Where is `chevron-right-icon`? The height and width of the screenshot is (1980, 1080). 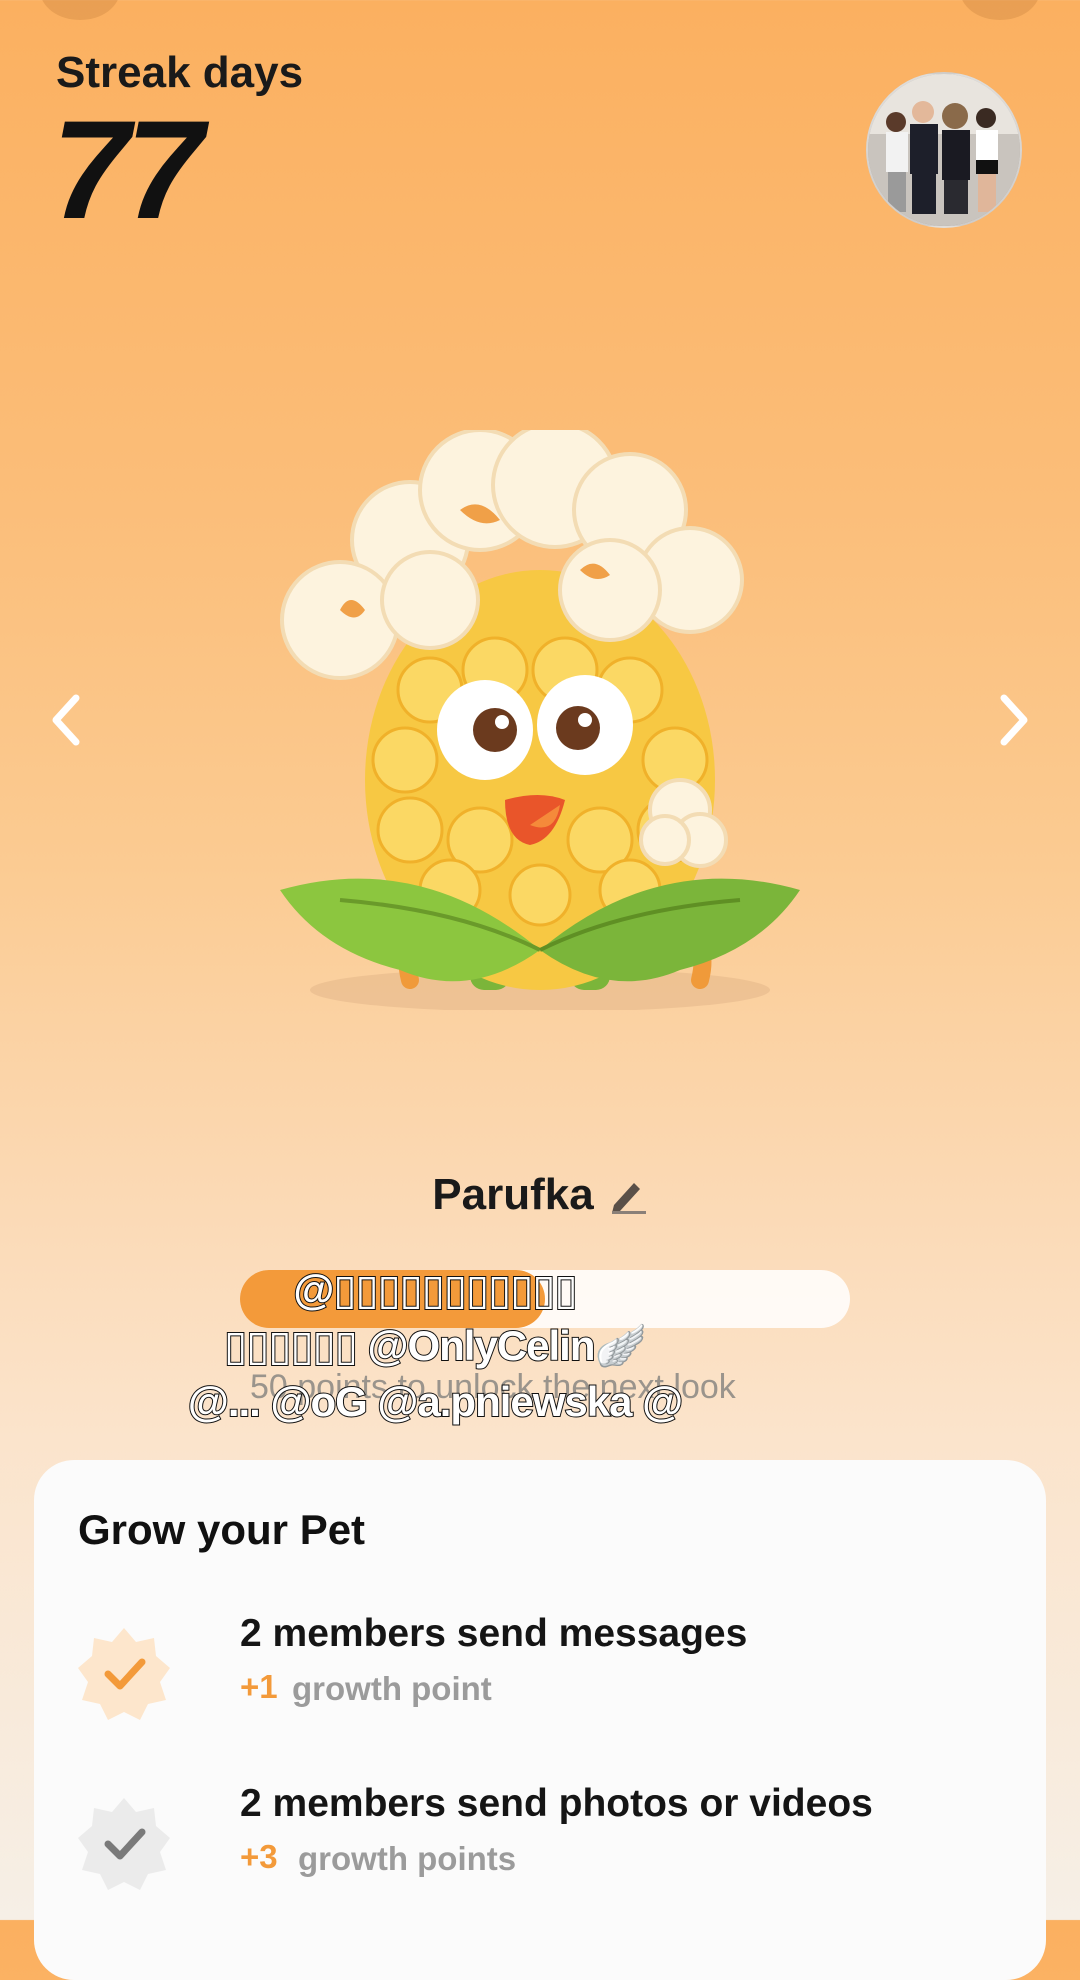 chevron-right-icon is located at coordinates (1014, 720).